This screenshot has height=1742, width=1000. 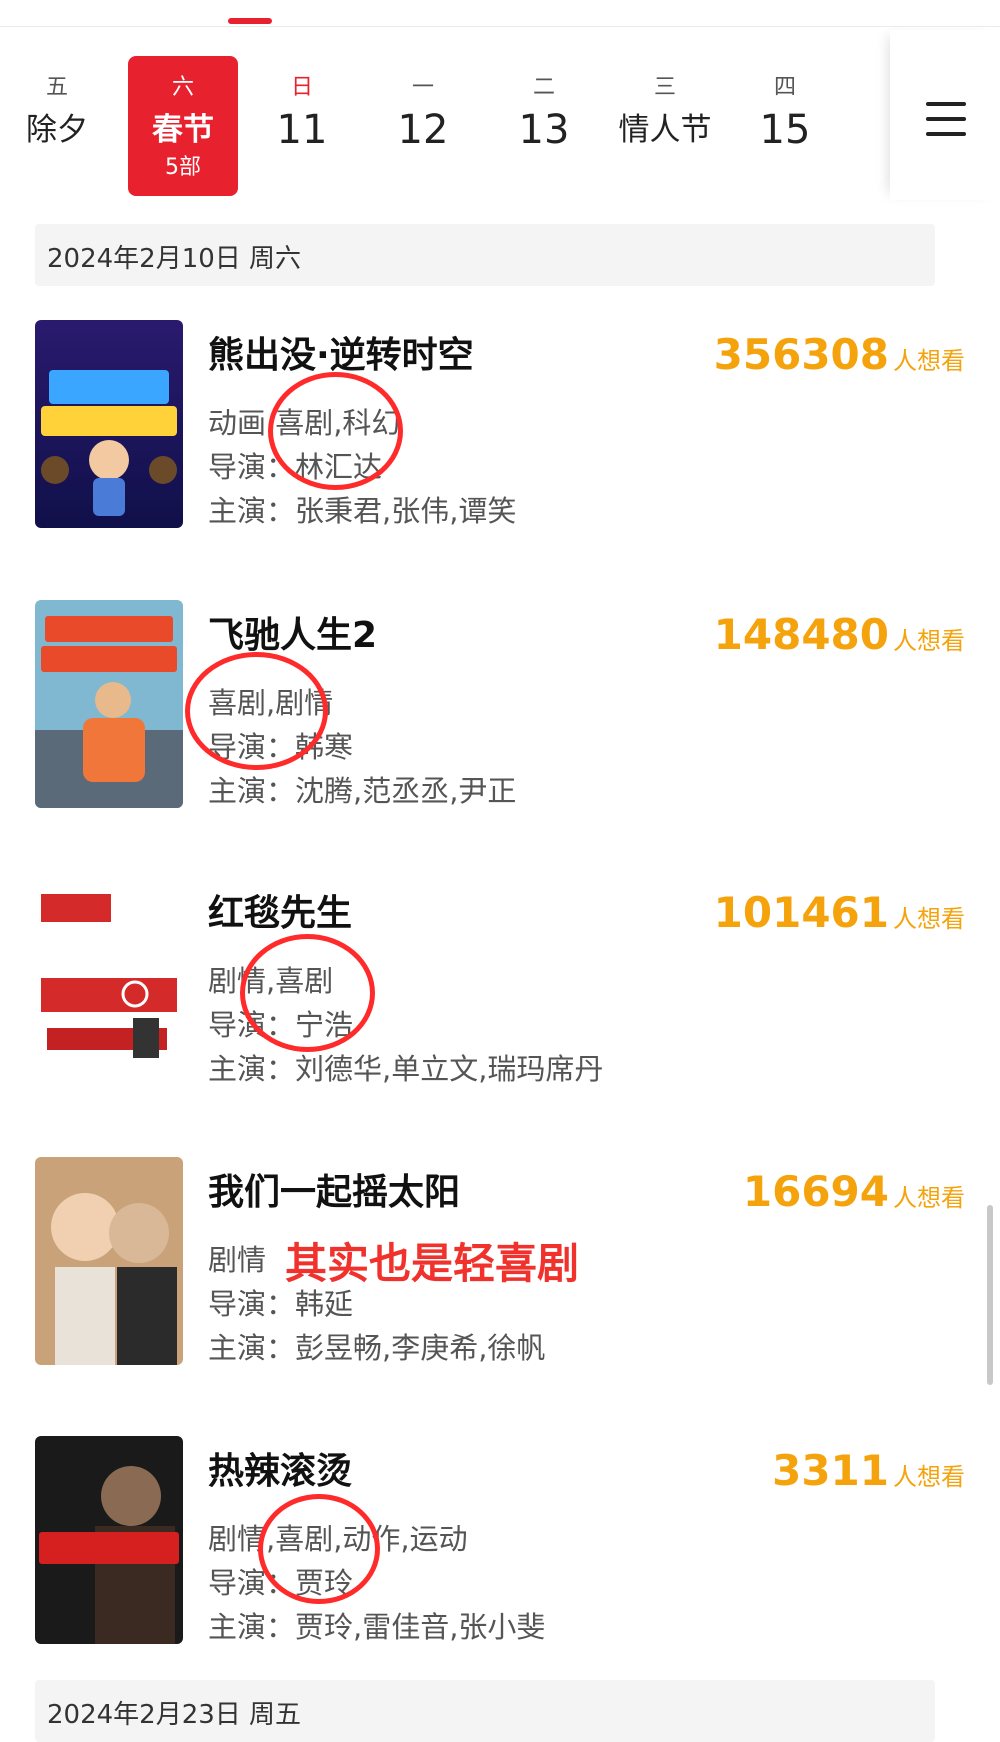 I want to click on annotation-note: 其实也是轻喜剧, so click(x=432, y=1263).